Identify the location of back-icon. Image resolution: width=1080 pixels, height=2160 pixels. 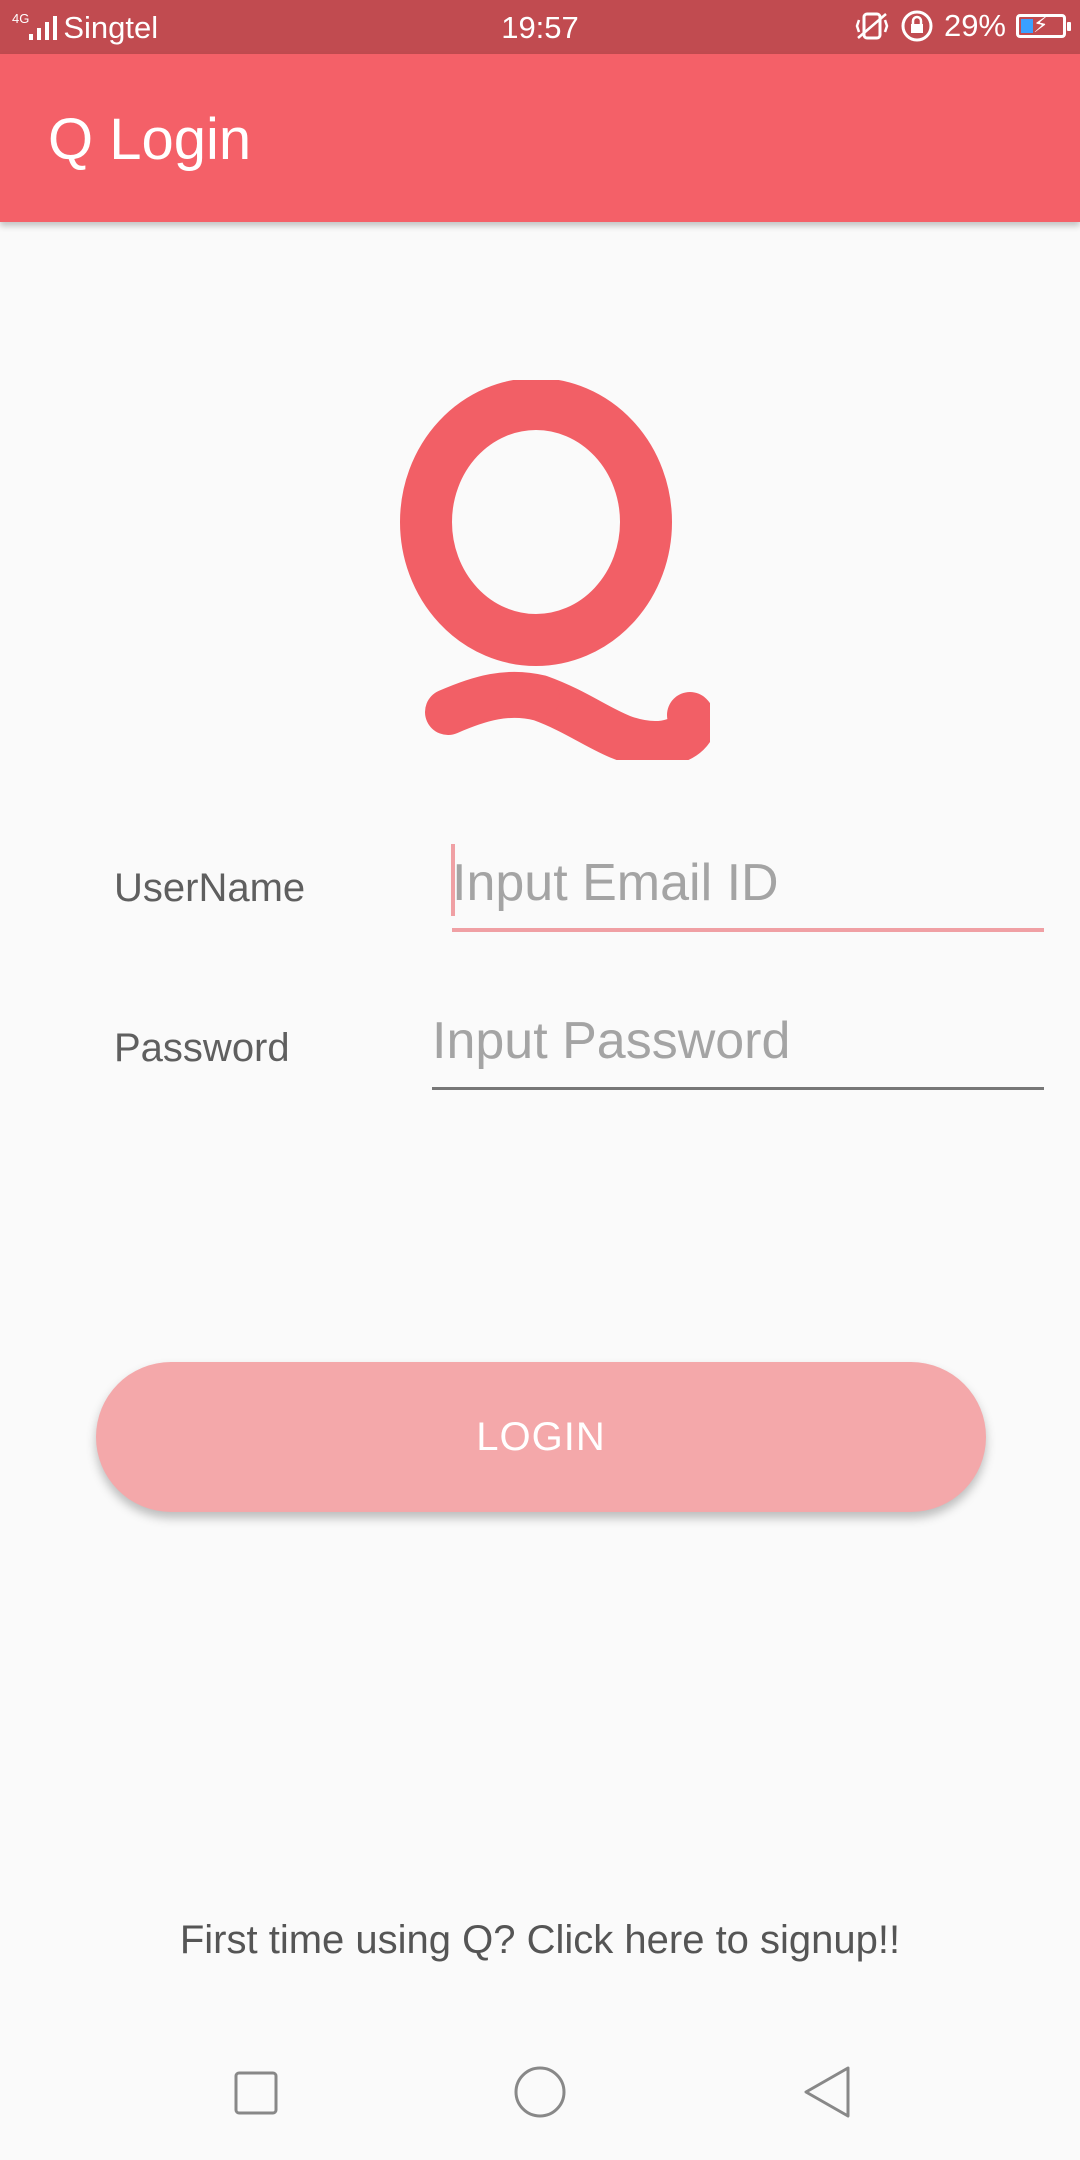
(828, 2092).